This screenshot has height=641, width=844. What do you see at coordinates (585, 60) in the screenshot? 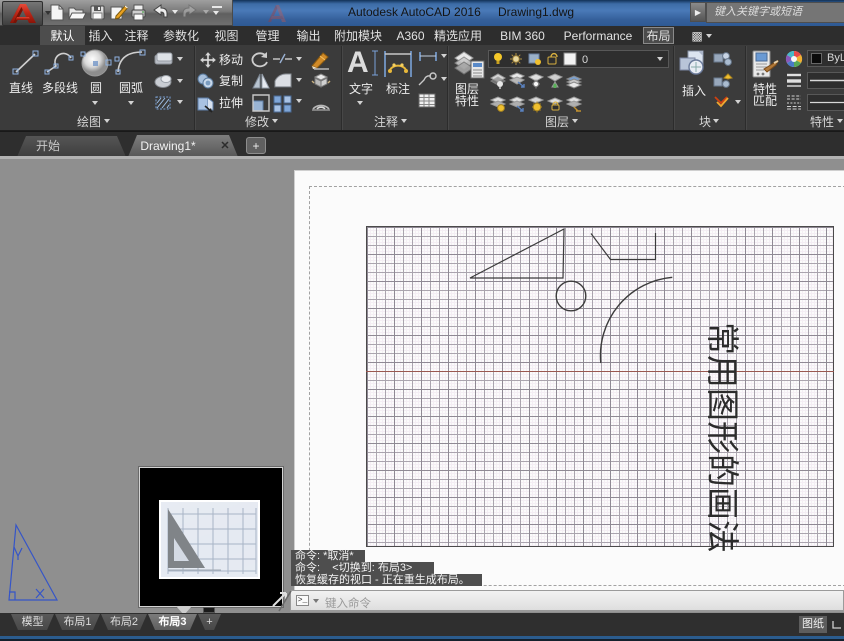
I see `svg-text: 0` at bounding box center [585, 60].